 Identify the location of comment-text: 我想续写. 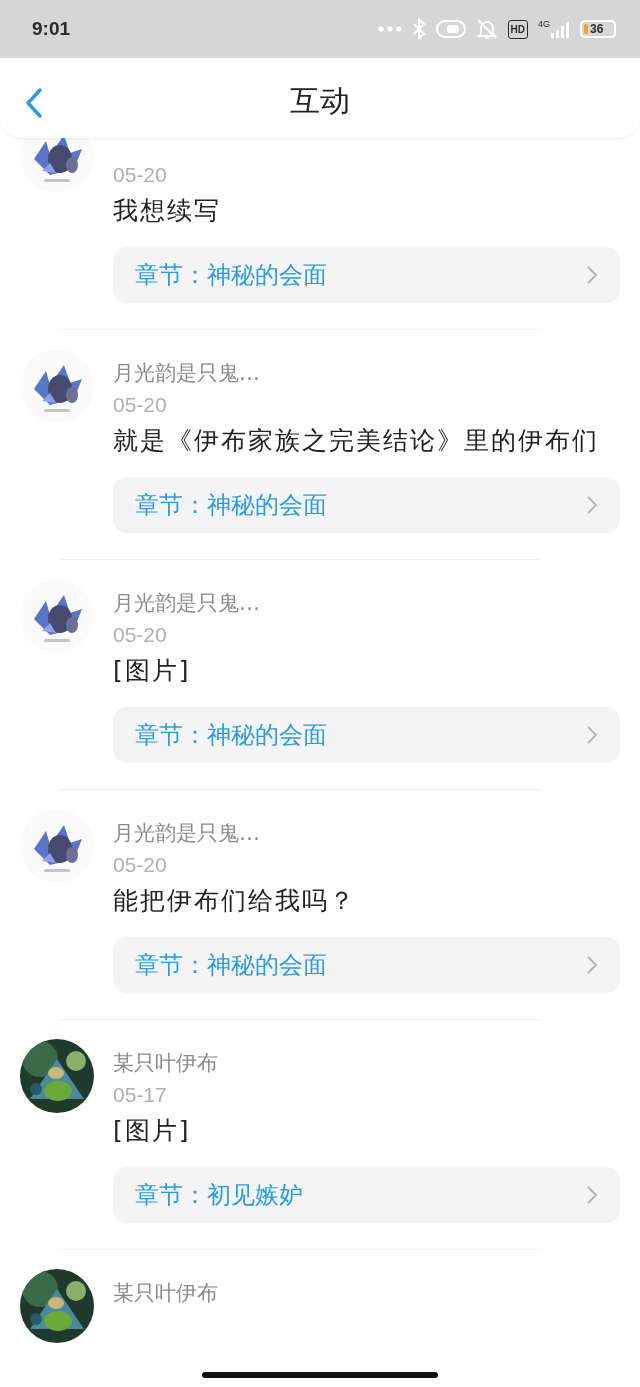
(167, 211).